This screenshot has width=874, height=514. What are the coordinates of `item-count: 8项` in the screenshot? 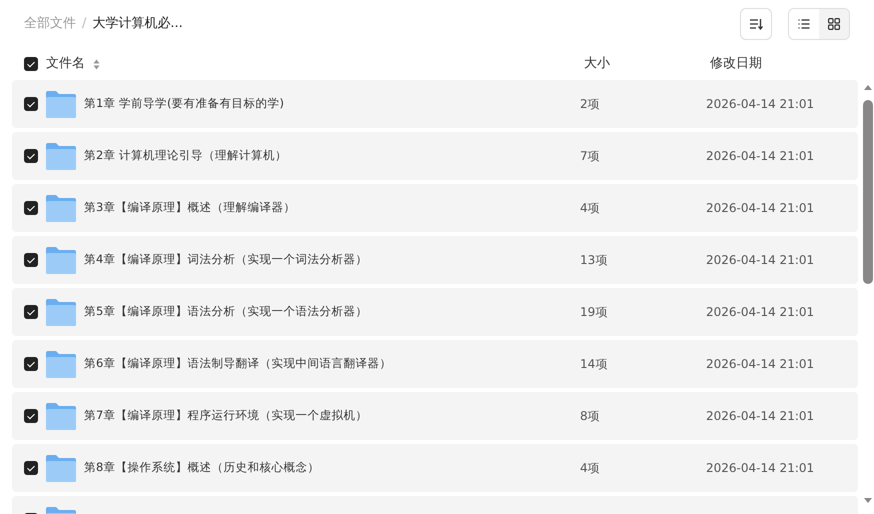 It's located at (590, 416).